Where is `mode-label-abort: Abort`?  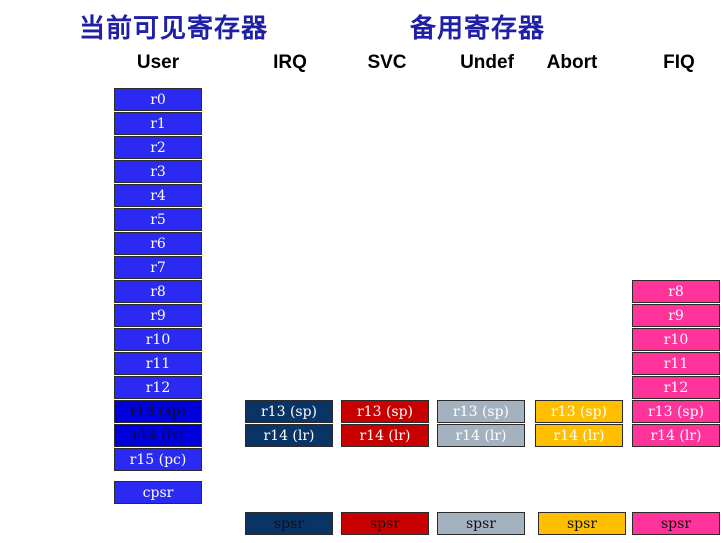
mode-label-abort: Abort is located at coordinates (572, 62).